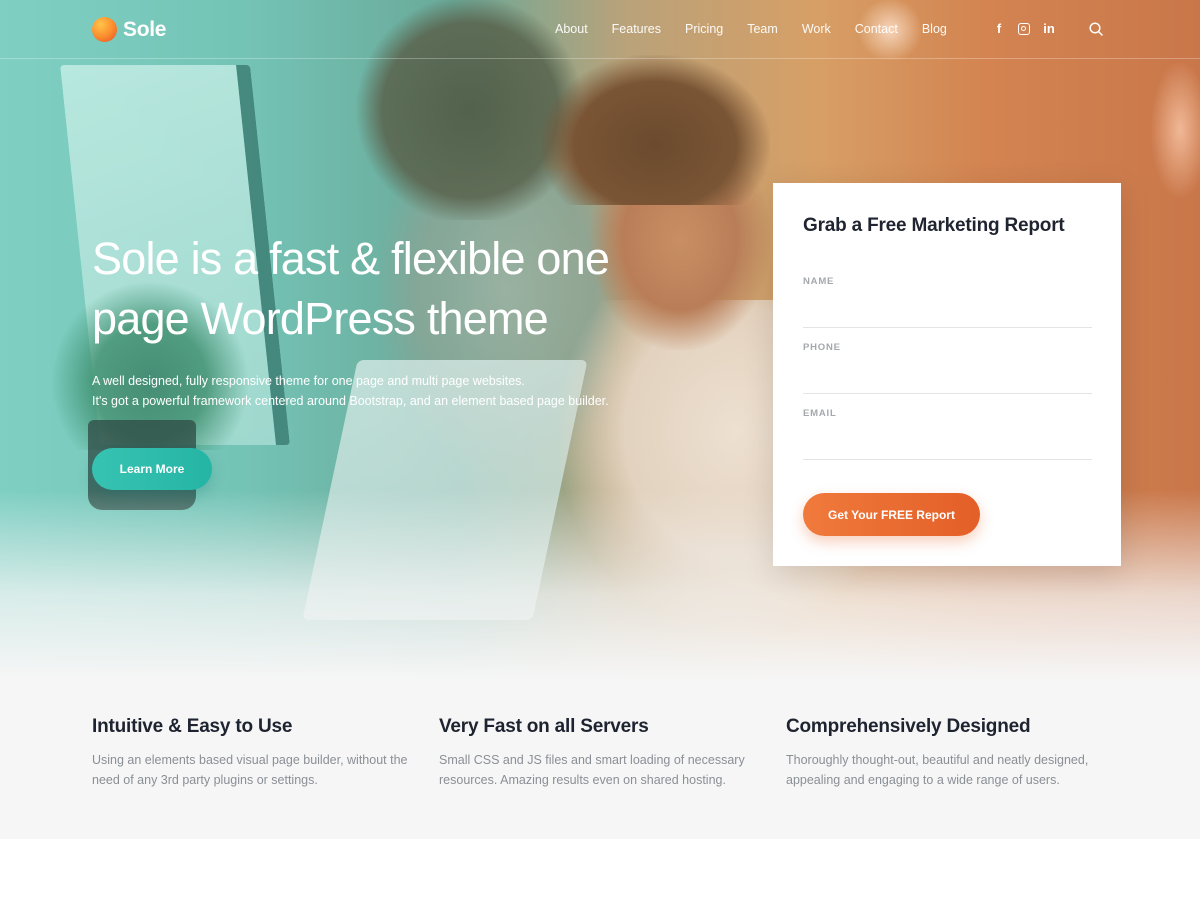 This screenshot has height=900, width=1200. I want to click on phone-field-label: PHONE, so click(822, 347).